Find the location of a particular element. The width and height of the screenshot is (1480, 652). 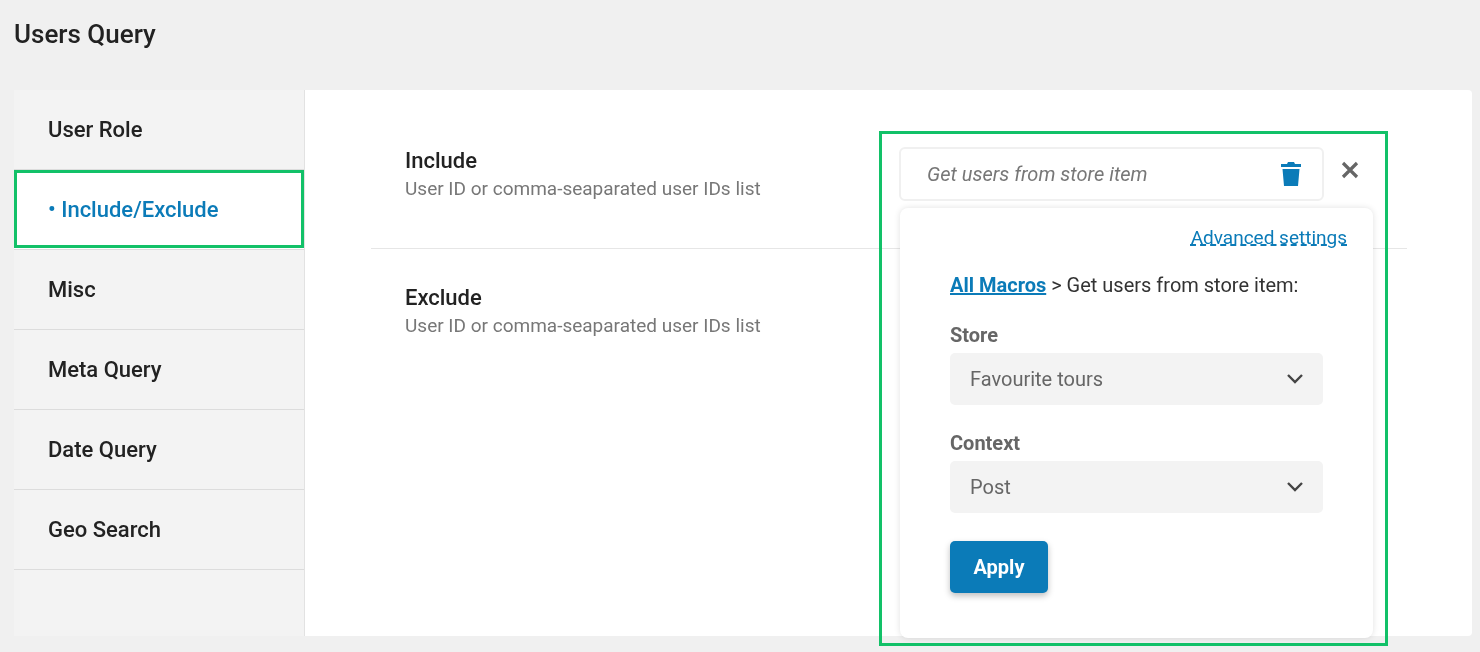

sidebar-item: • Include/Exclude is located at coordinates (159, 210).